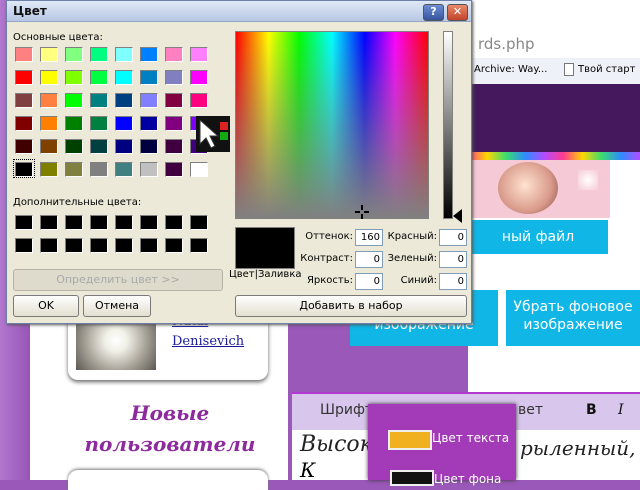  What do you see at coordinates (24, 168) in the screenshot?
I see `selected-swatch-focus` at bounding box center [24, 168].